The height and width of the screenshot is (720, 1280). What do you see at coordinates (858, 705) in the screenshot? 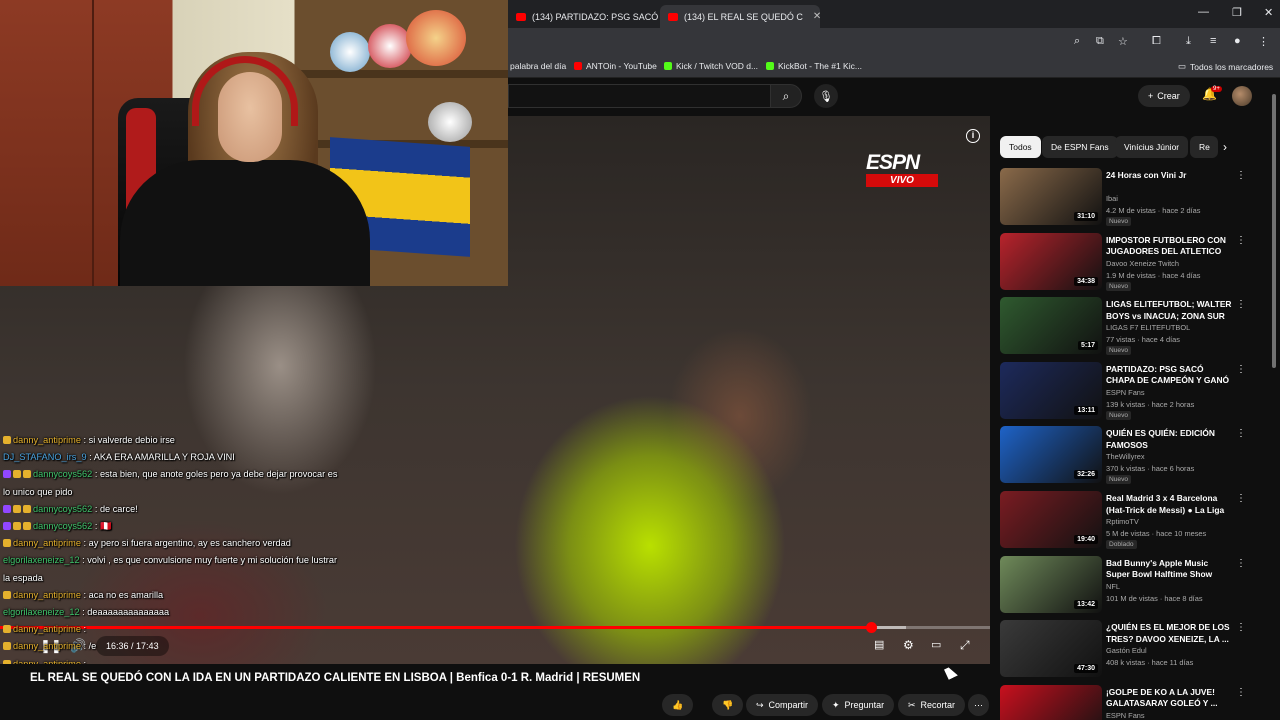
I see `ask-button: ✦ Preguntar` at bounding box center [858, 705].